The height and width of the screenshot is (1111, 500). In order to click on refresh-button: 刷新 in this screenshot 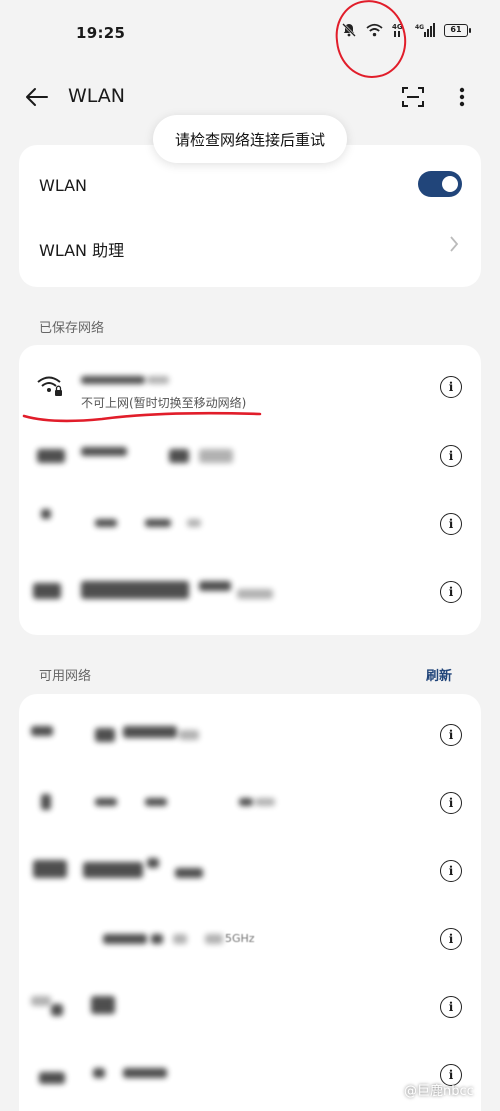, I will do `click(439, 674)`.